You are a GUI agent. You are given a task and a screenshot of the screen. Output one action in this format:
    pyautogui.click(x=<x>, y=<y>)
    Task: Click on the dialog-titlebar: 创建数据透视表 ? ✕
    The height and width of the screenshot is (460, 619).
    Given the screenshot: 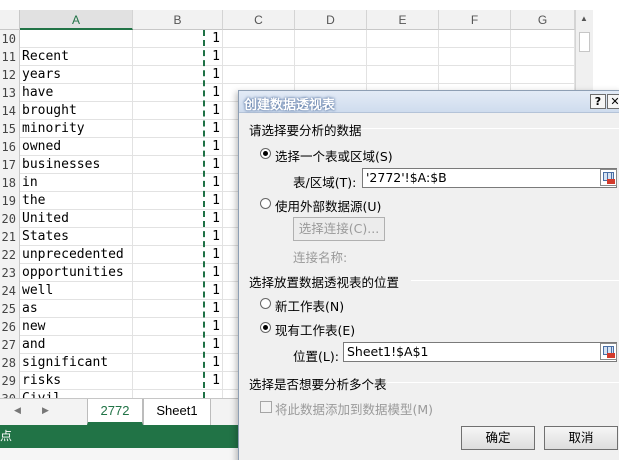 What is the action you would take?
    pyautogui.click(x=429, y=102)
    